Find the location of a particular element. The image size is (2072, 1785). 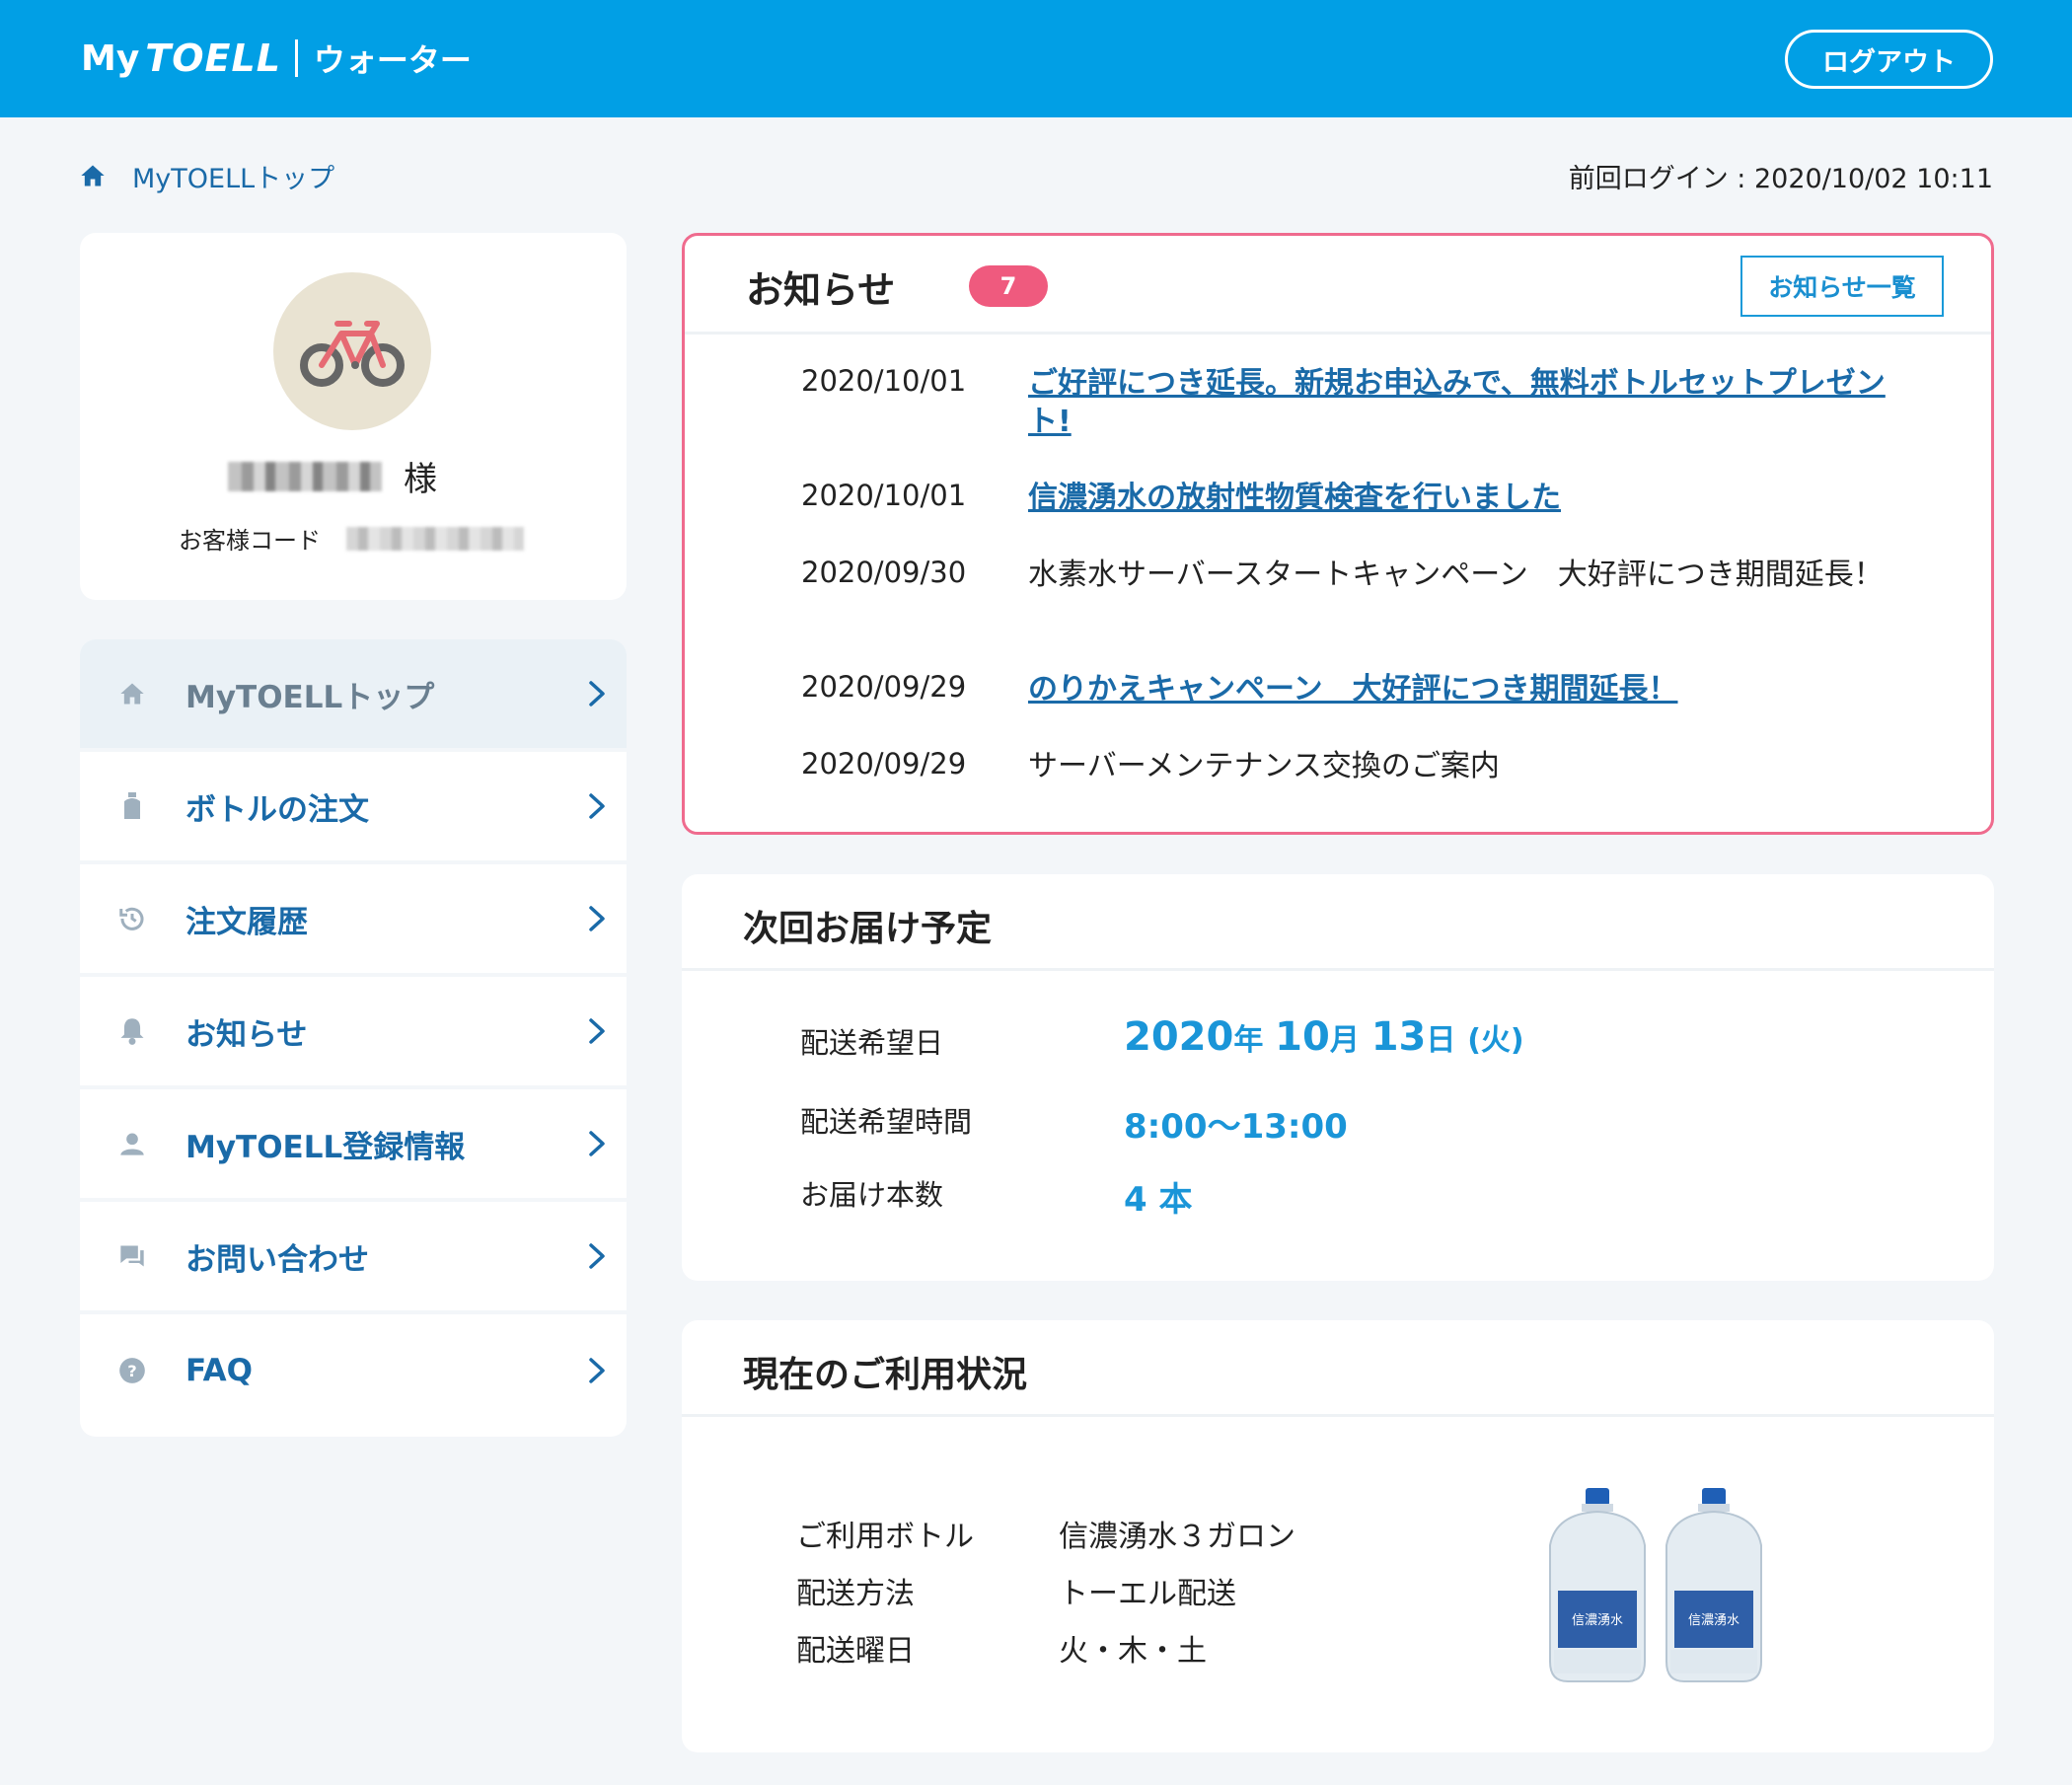

last-login-text: 前回ログイン : 2020/10/02 10:11 is located at coordinates (1781, 178).